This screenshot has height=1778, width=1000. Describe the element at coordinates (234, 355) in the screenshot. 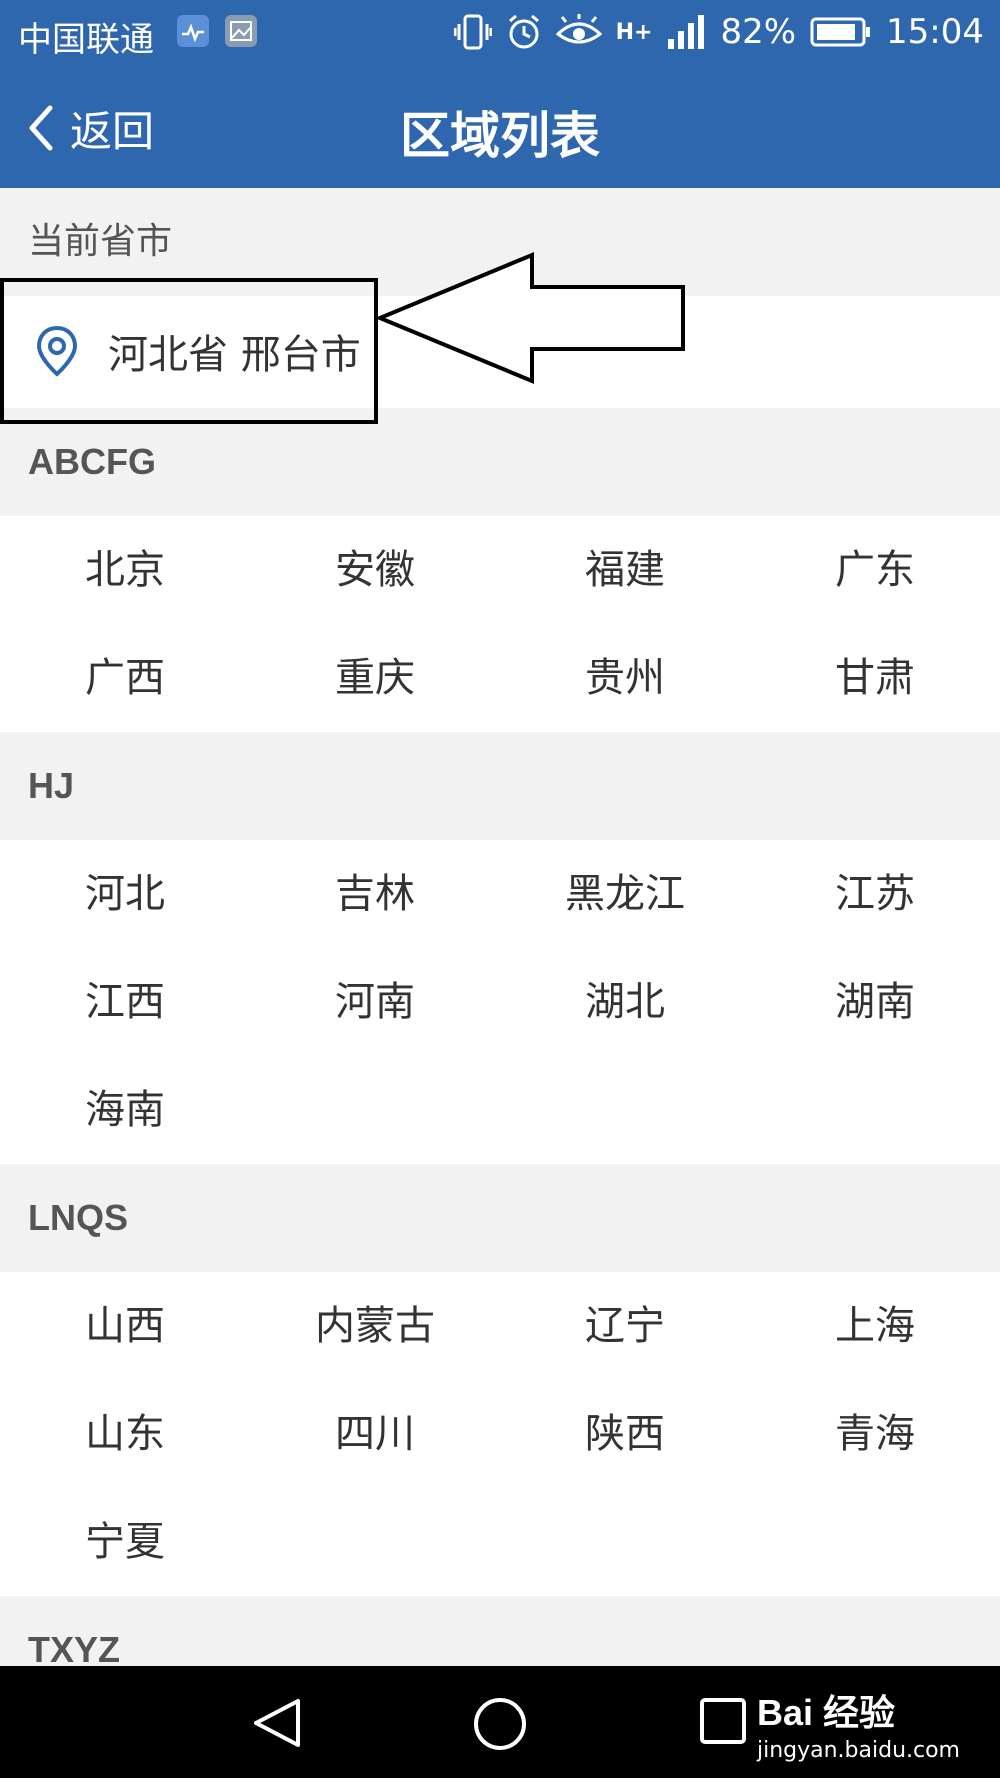

I see `current-location-text: 河北省 邢台市` at that location.